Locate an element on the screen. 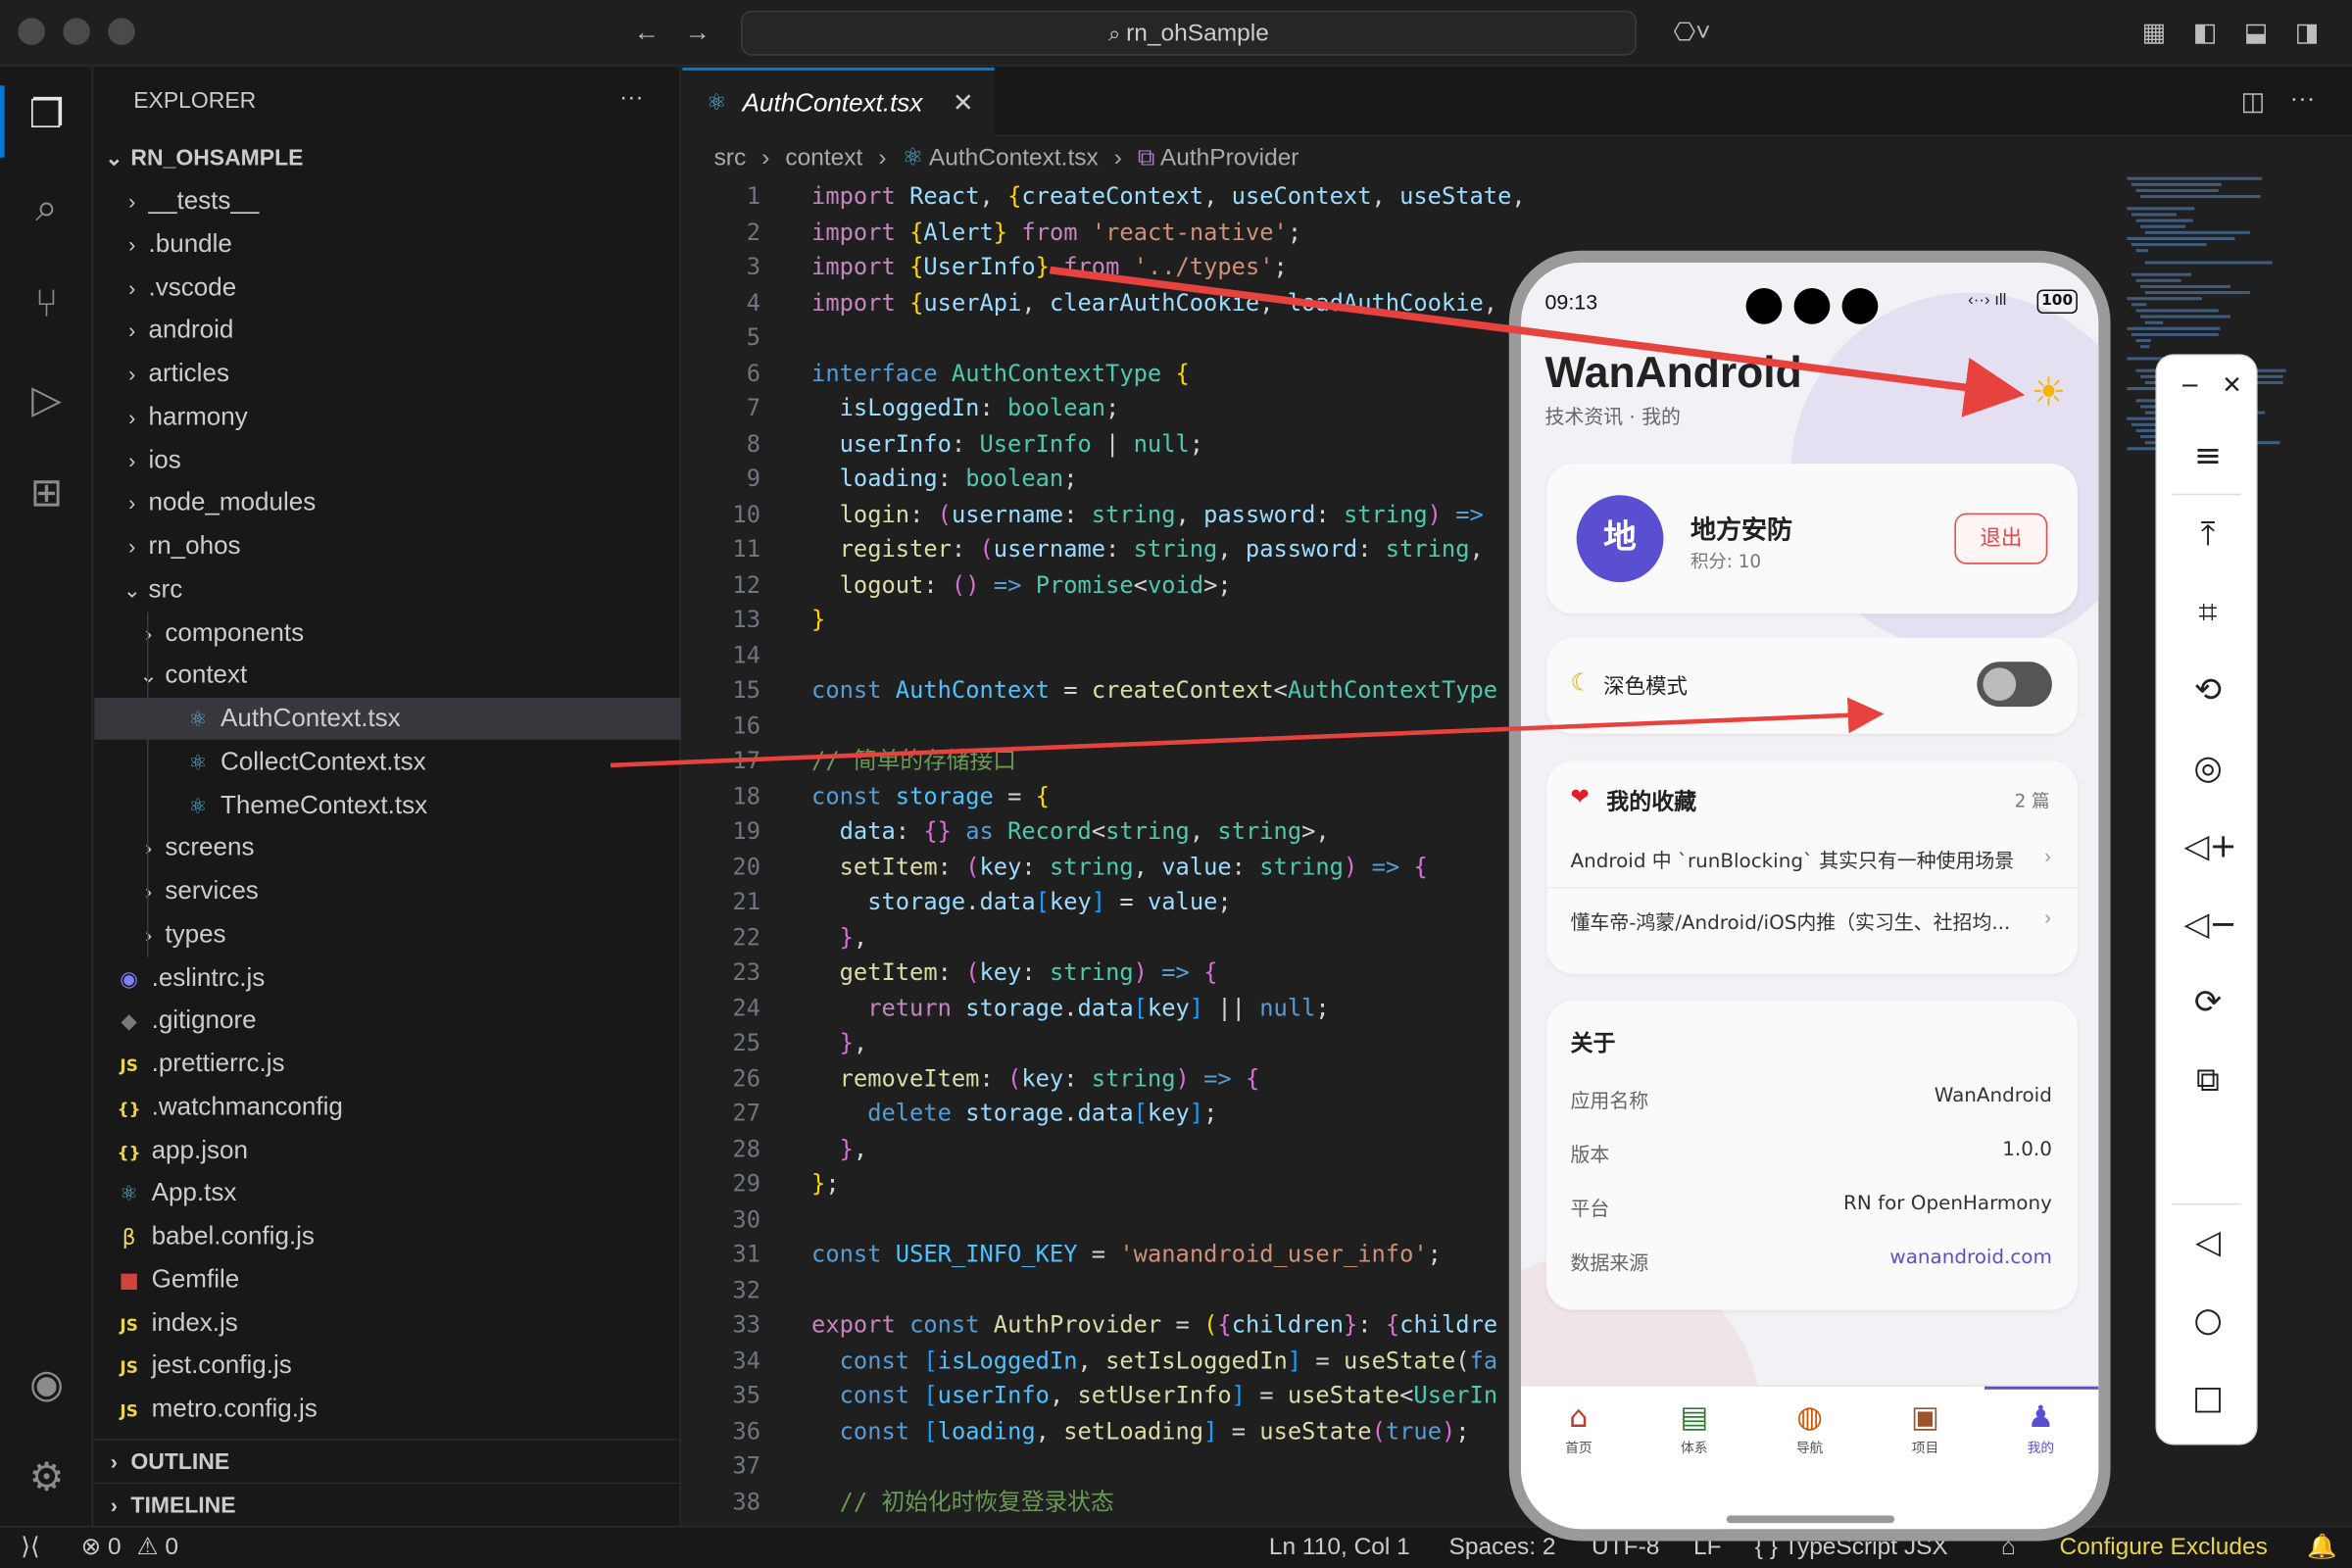  breadcrumb-src: src is located at coordinates (730, 159).